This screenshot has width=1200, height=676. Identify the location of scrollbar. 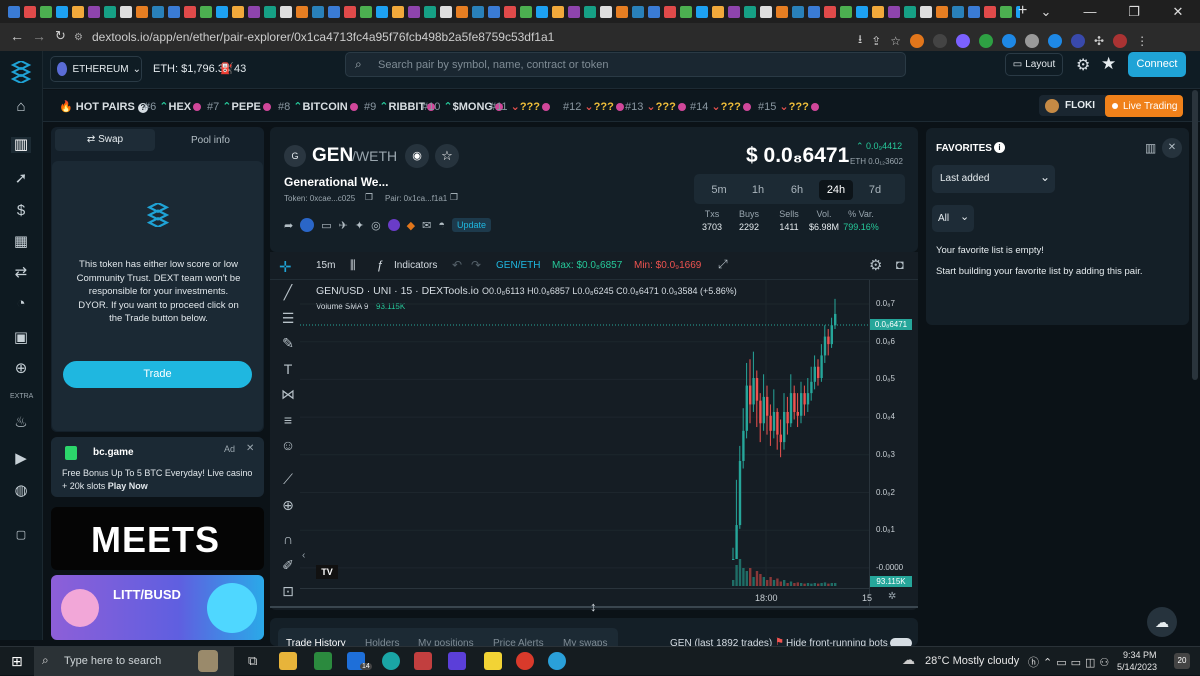
(1195, 235).